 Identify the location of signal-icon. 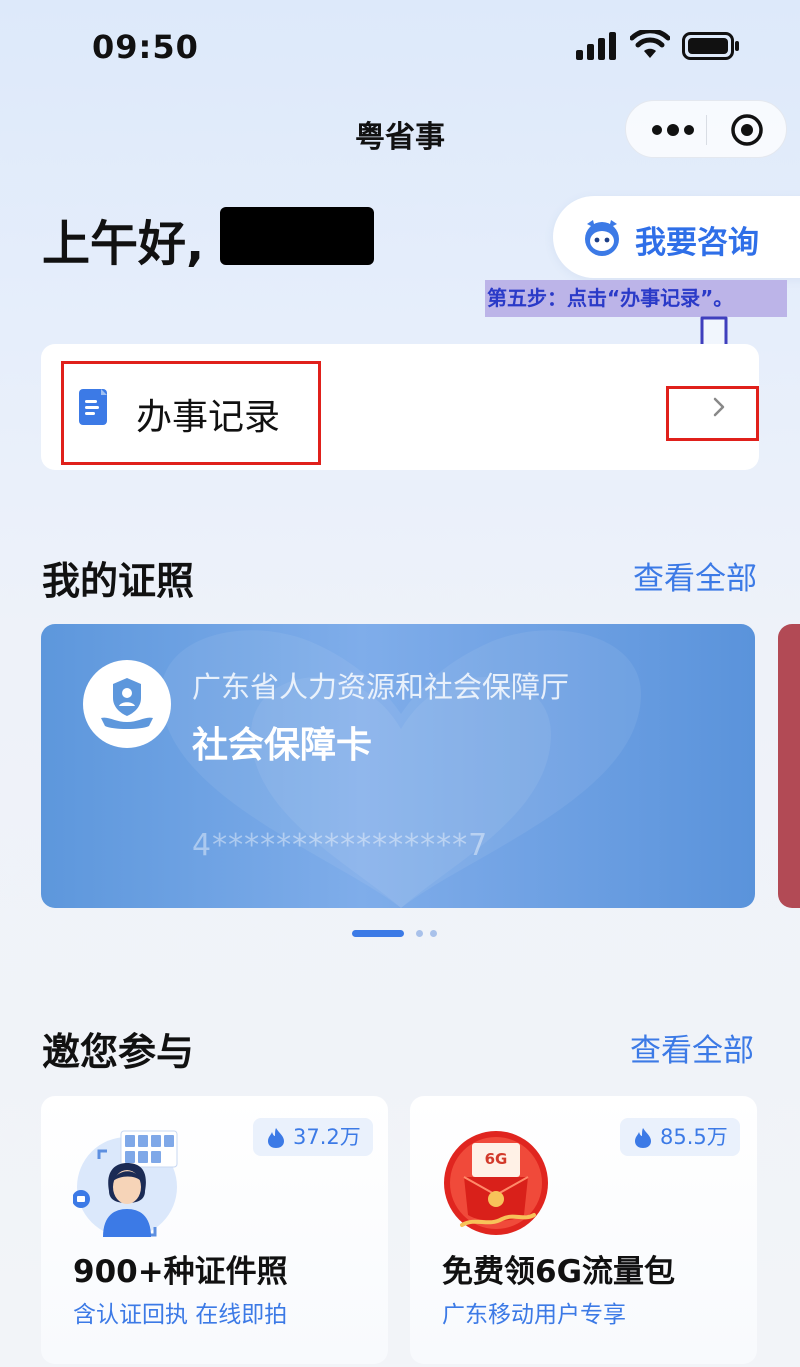
(596, 46).